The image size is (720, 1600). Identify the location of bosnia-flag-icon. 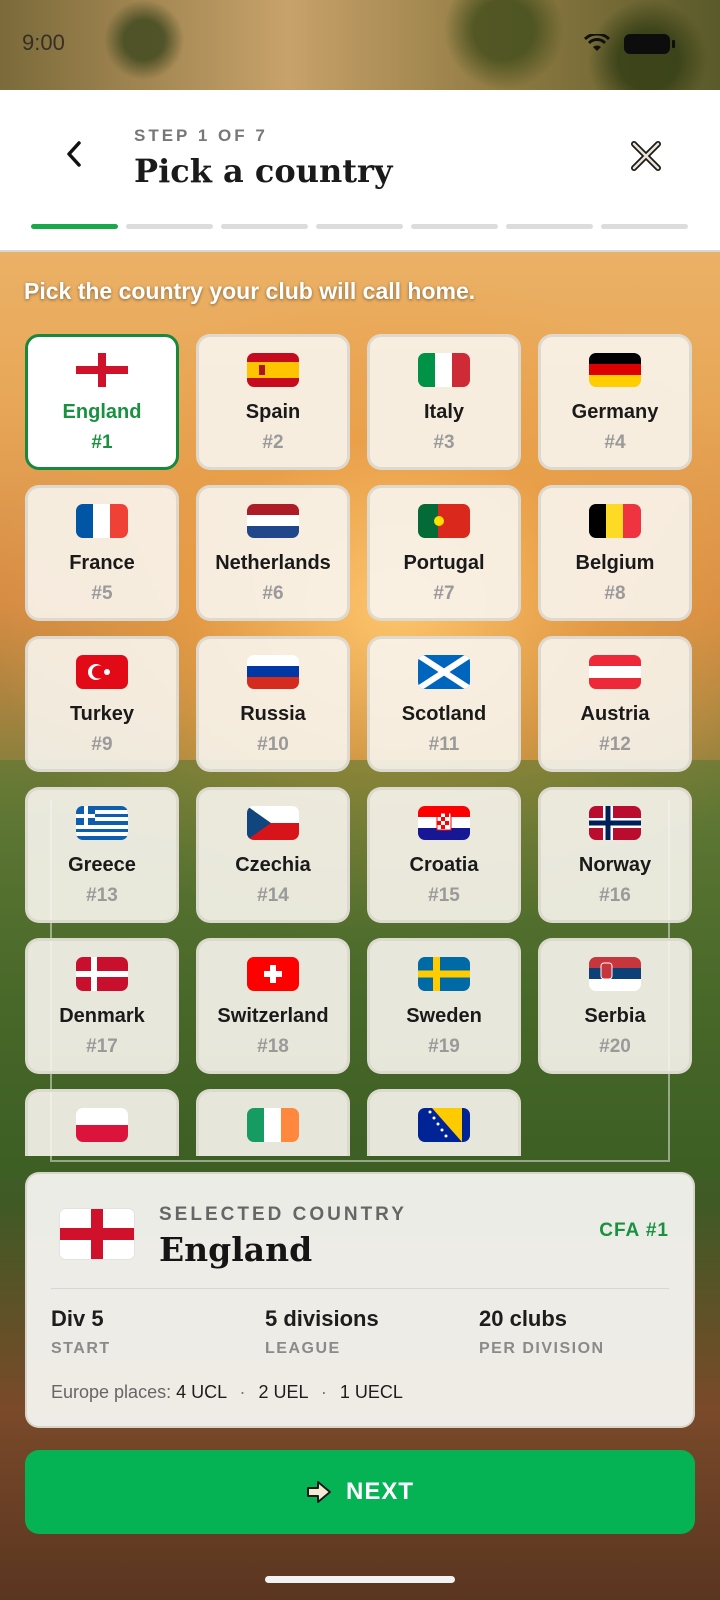
(444, 1125).